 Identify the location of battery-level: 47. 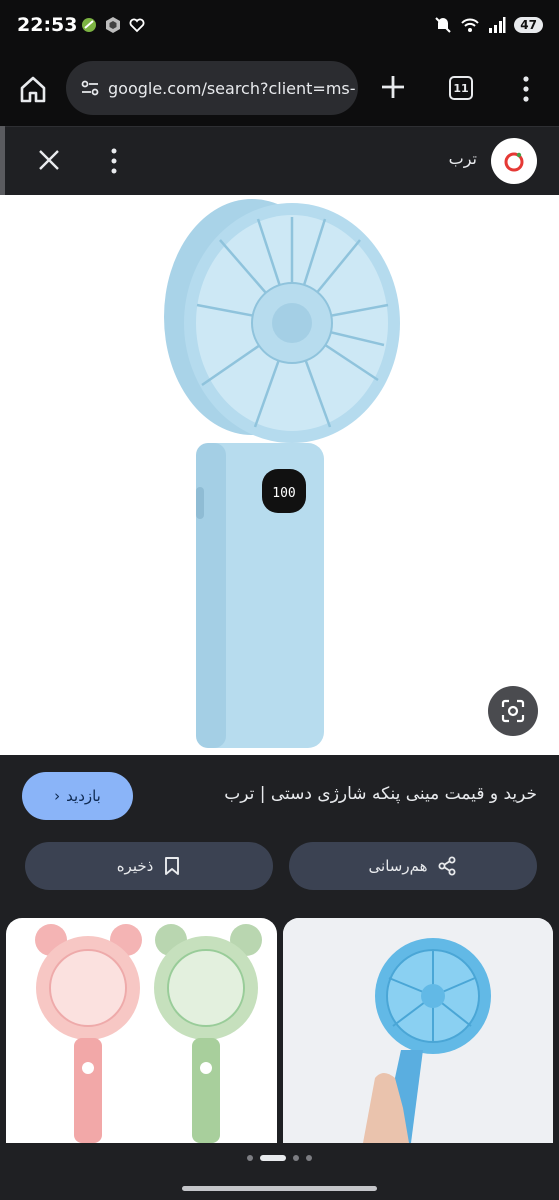
(528, 25).